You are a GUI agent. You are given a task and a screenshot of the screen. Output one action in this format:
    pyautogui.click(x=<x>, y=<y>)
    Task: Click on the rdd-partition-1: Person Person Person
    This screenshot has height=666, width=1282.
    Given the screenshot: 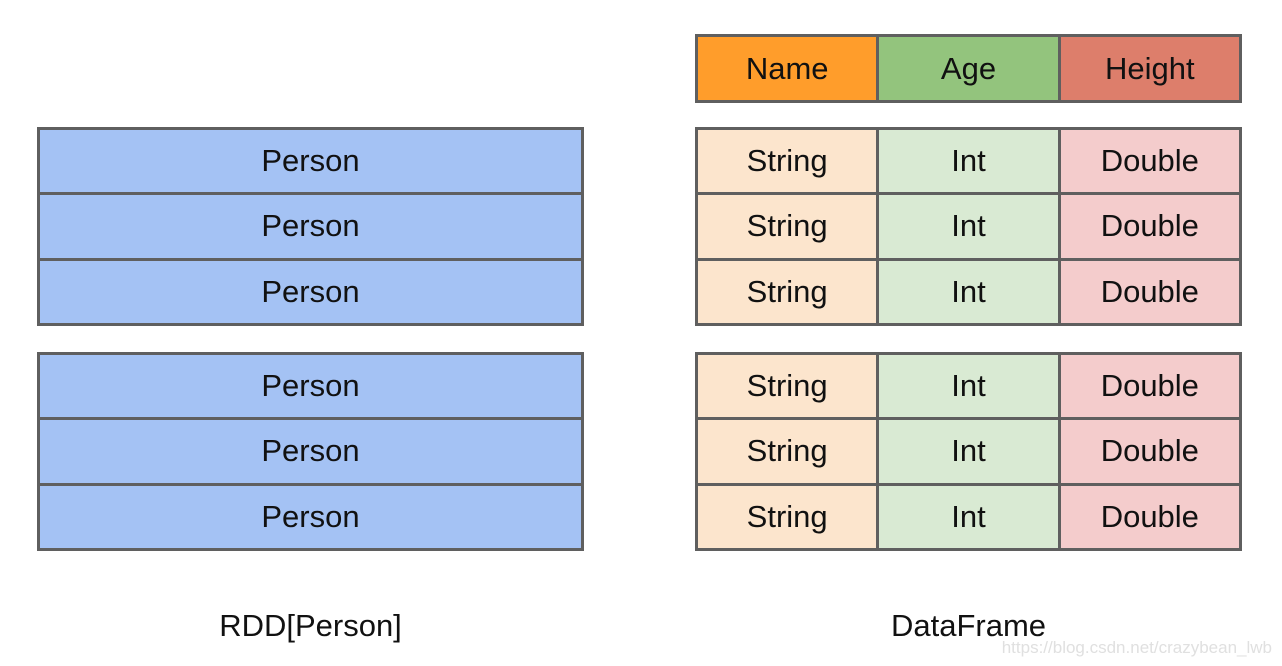 What is the action you would take?
    pyautogui.click(x=310, y=226)
    